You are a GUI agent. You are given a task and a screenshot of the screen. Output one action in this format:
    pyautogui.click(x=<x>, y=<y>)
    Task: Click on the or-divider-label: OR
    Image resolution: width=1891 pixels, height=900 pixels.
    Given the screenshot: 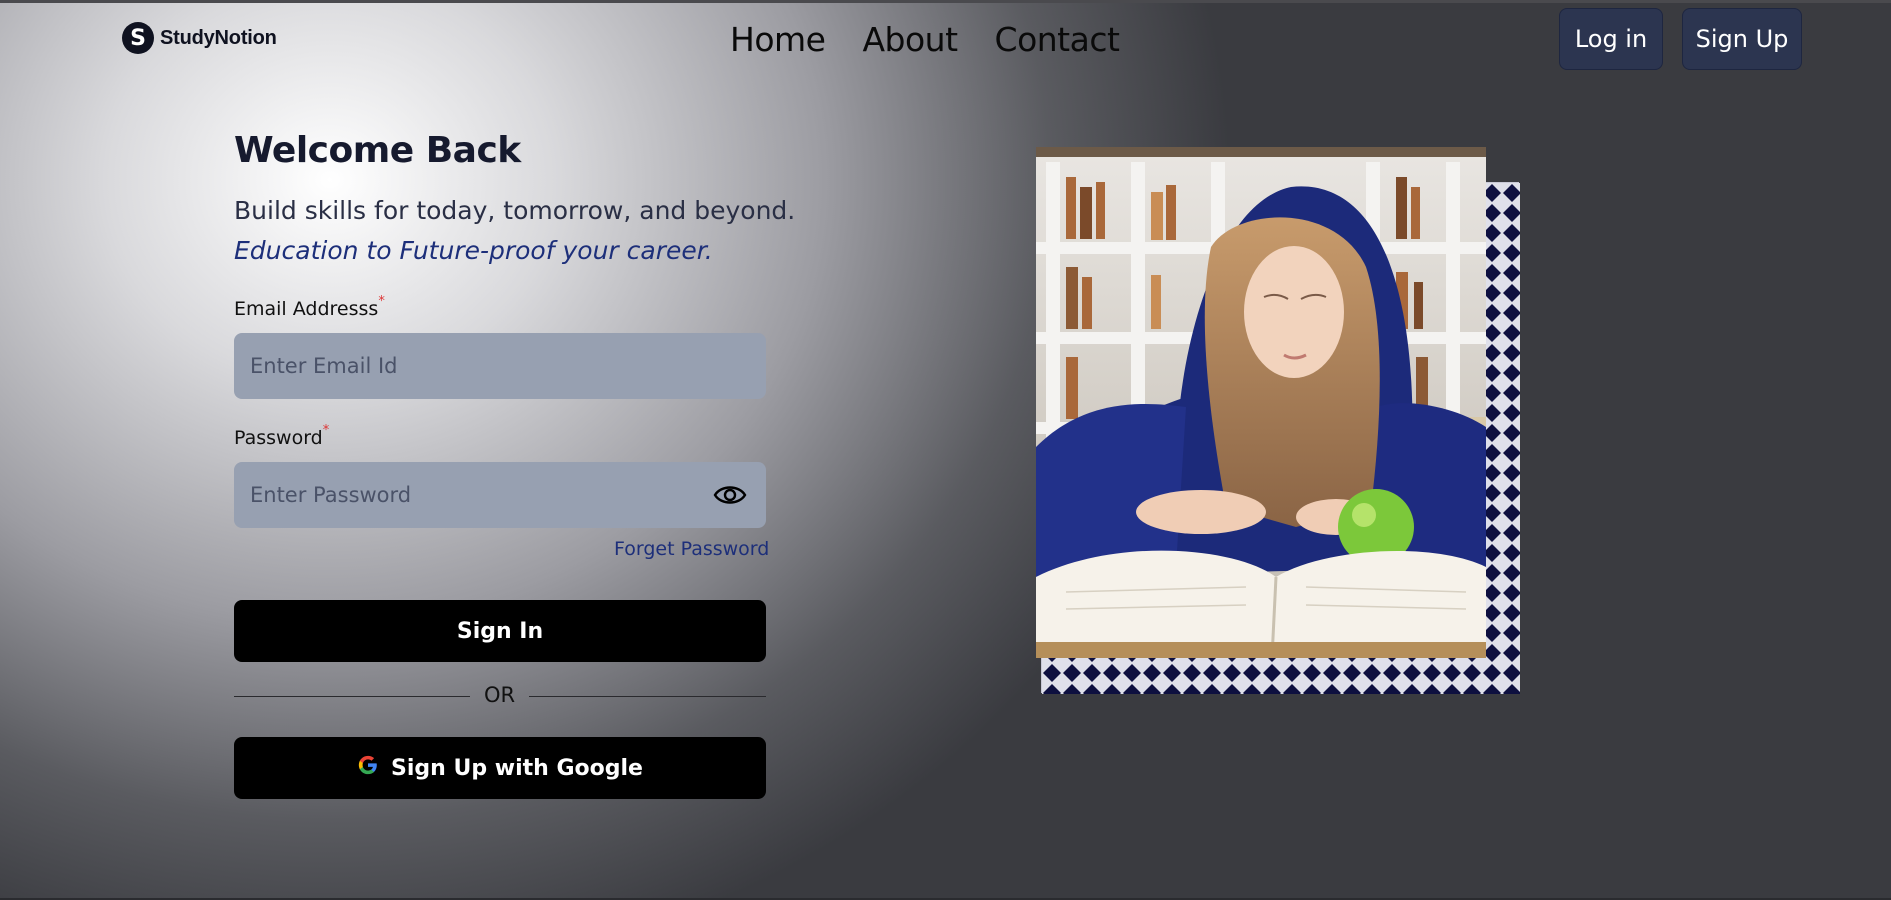 What is the action you would take?
    pyautogui.click(x=499, y=695)
    